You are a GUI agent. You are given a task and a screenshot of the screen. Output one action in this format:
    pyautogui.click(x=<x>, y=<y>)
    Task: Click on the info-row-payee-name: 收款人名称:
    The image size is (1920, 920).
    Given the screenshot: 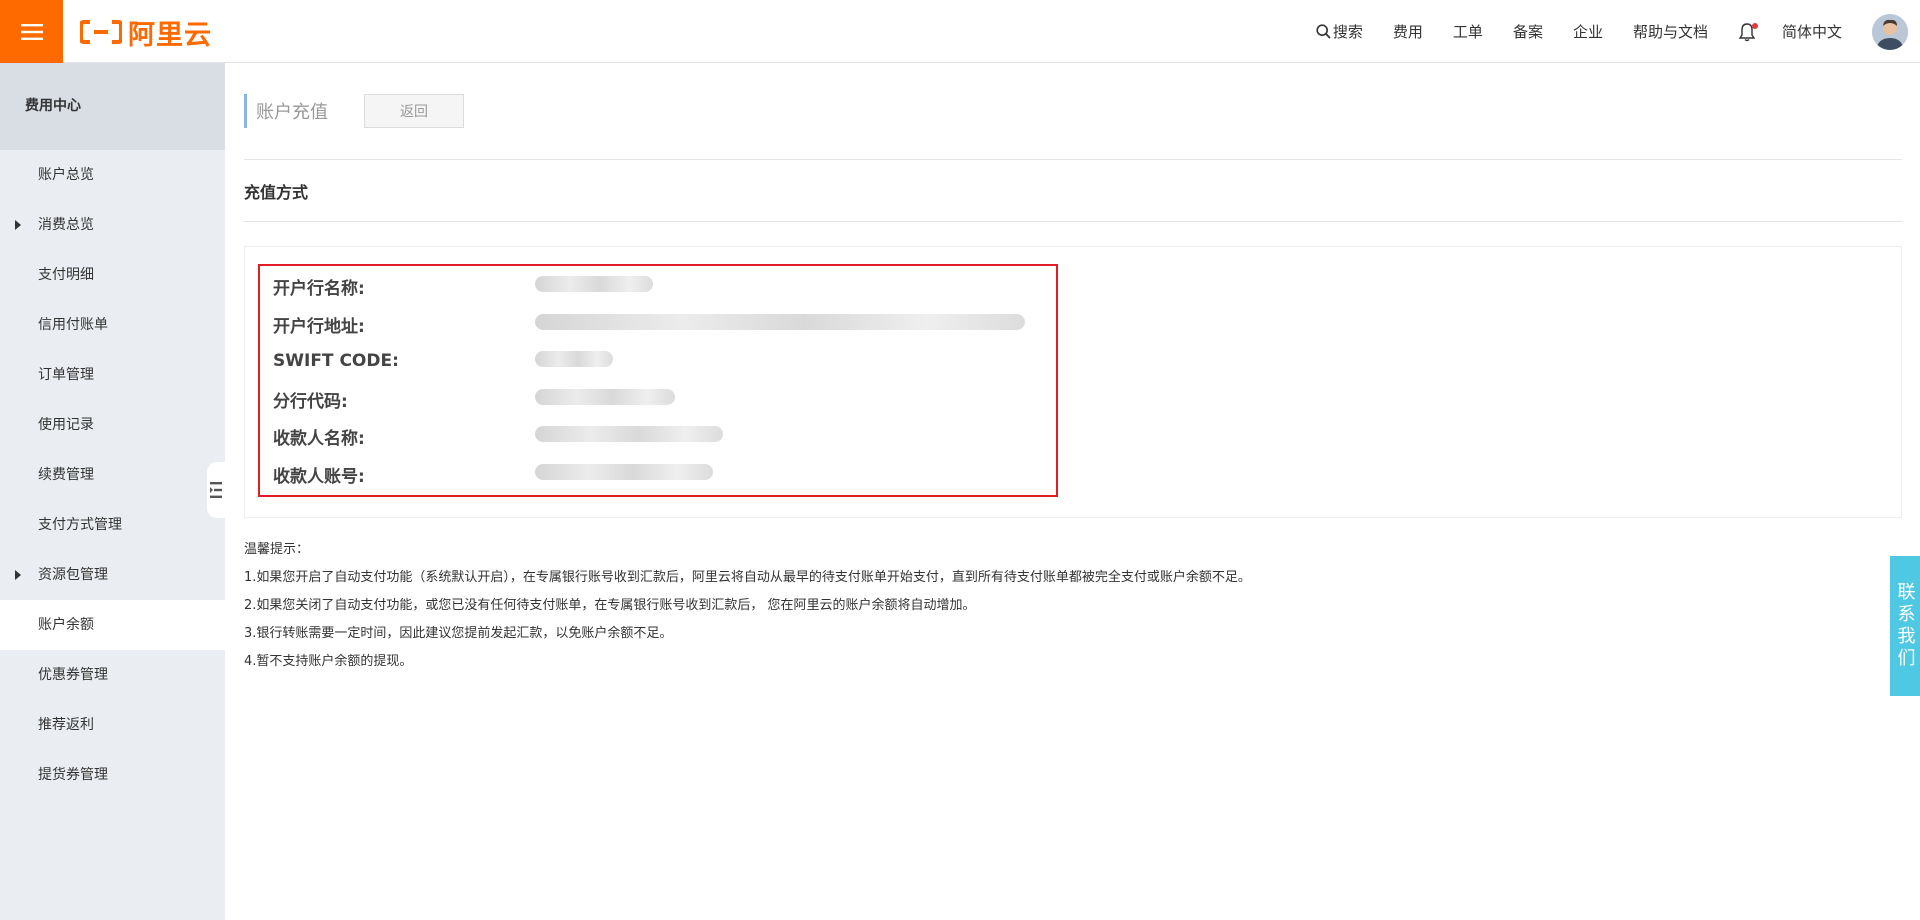 What is the action you would take?
    pyautogui.click(x=498, y=436)
    